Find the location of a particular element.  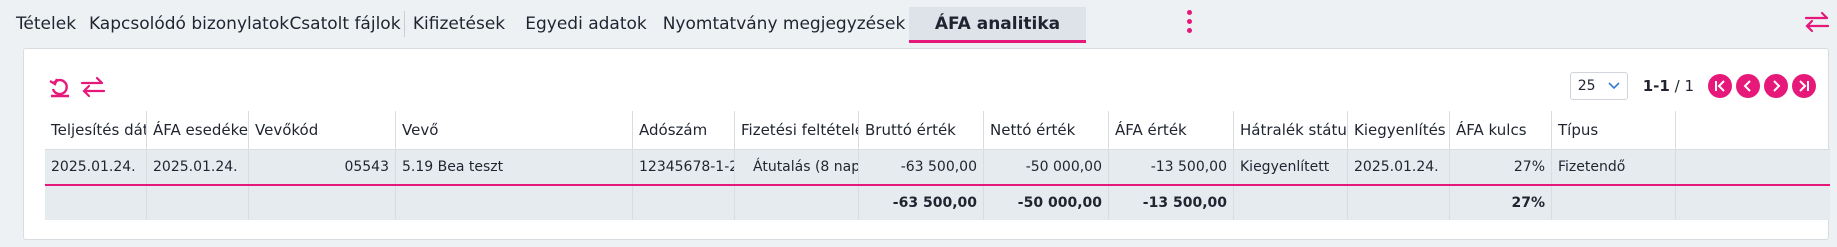

tab-tetelek: Tételek is located at coordinates (46, 24).